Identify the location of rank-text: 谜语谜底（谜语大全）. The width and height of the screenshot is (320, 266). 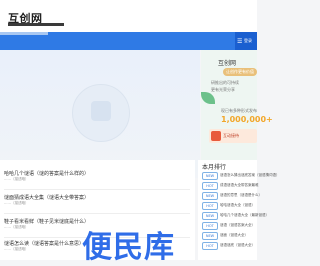
(237, 245).